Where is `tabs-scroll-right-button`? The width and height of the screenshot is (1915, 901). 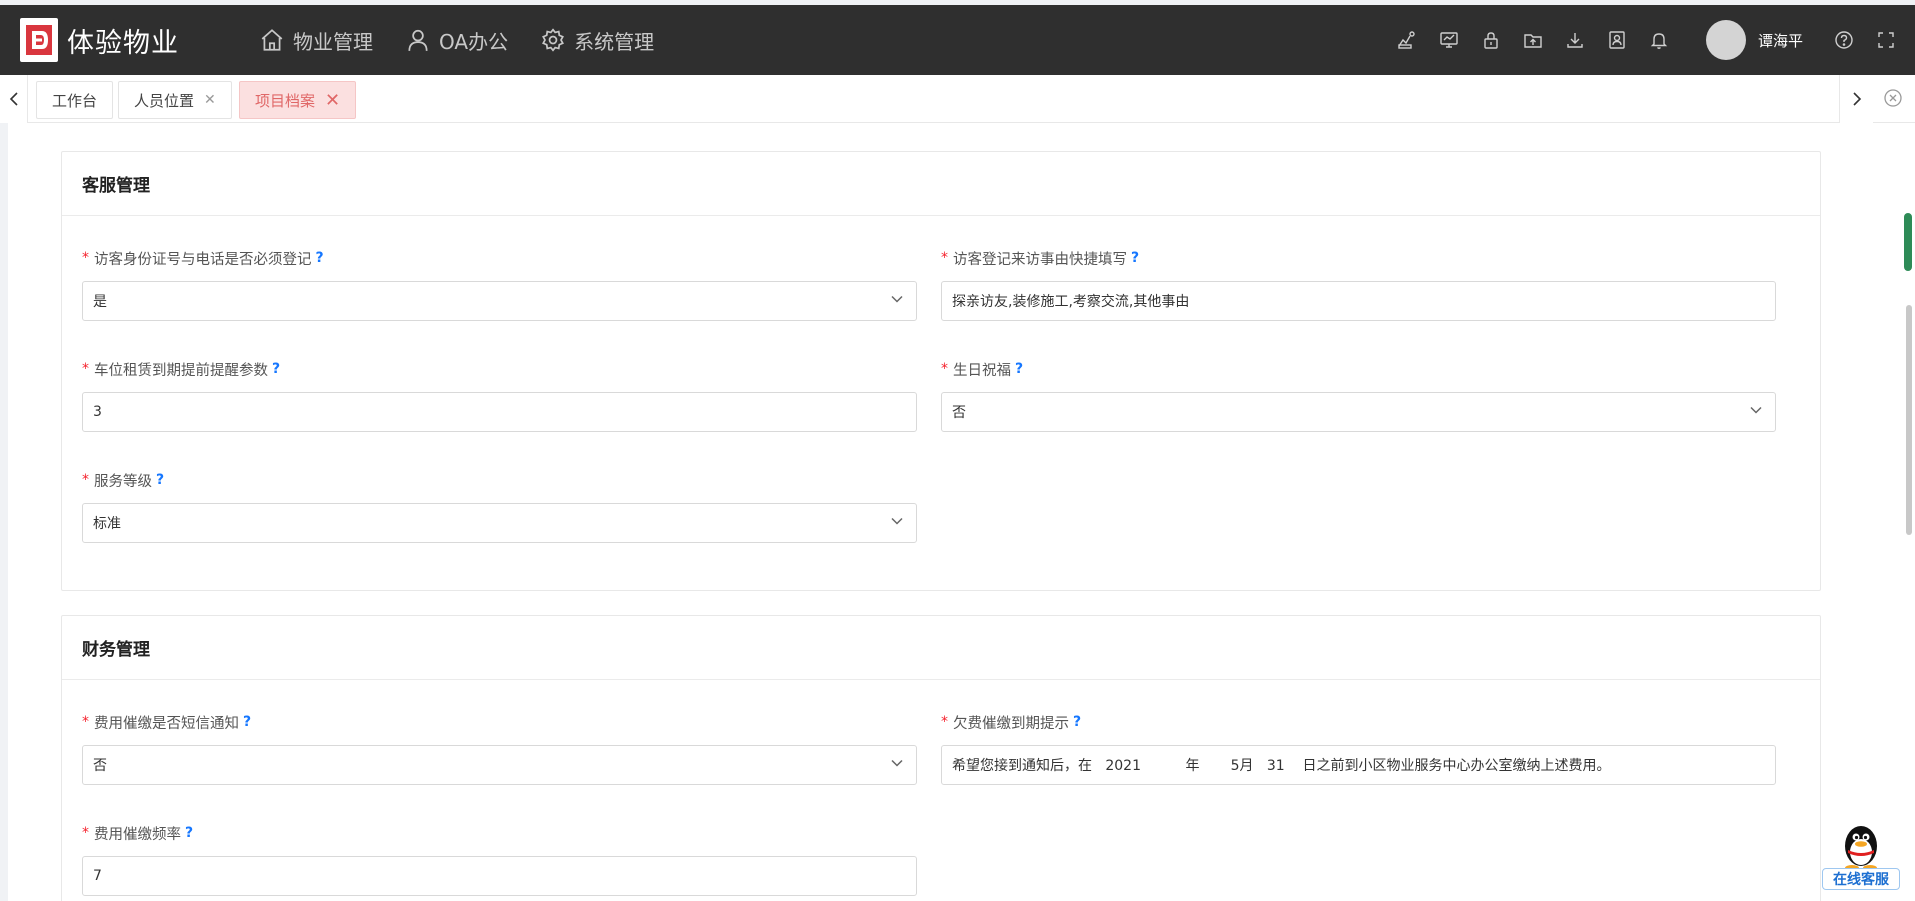 tabs-scroll-right-button is located at coordinates (1856, 99).